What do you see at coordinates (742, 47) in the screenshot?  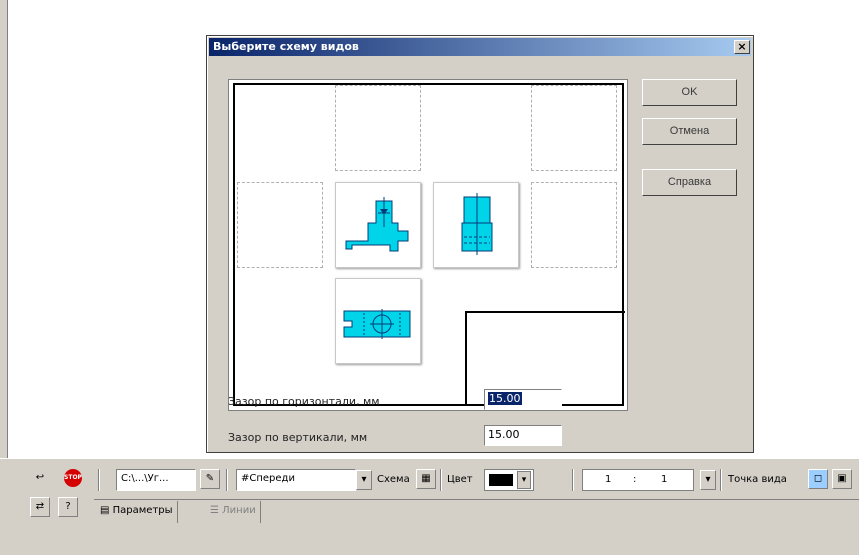 I see `close-button: ×` at bounding box center [742, 47].